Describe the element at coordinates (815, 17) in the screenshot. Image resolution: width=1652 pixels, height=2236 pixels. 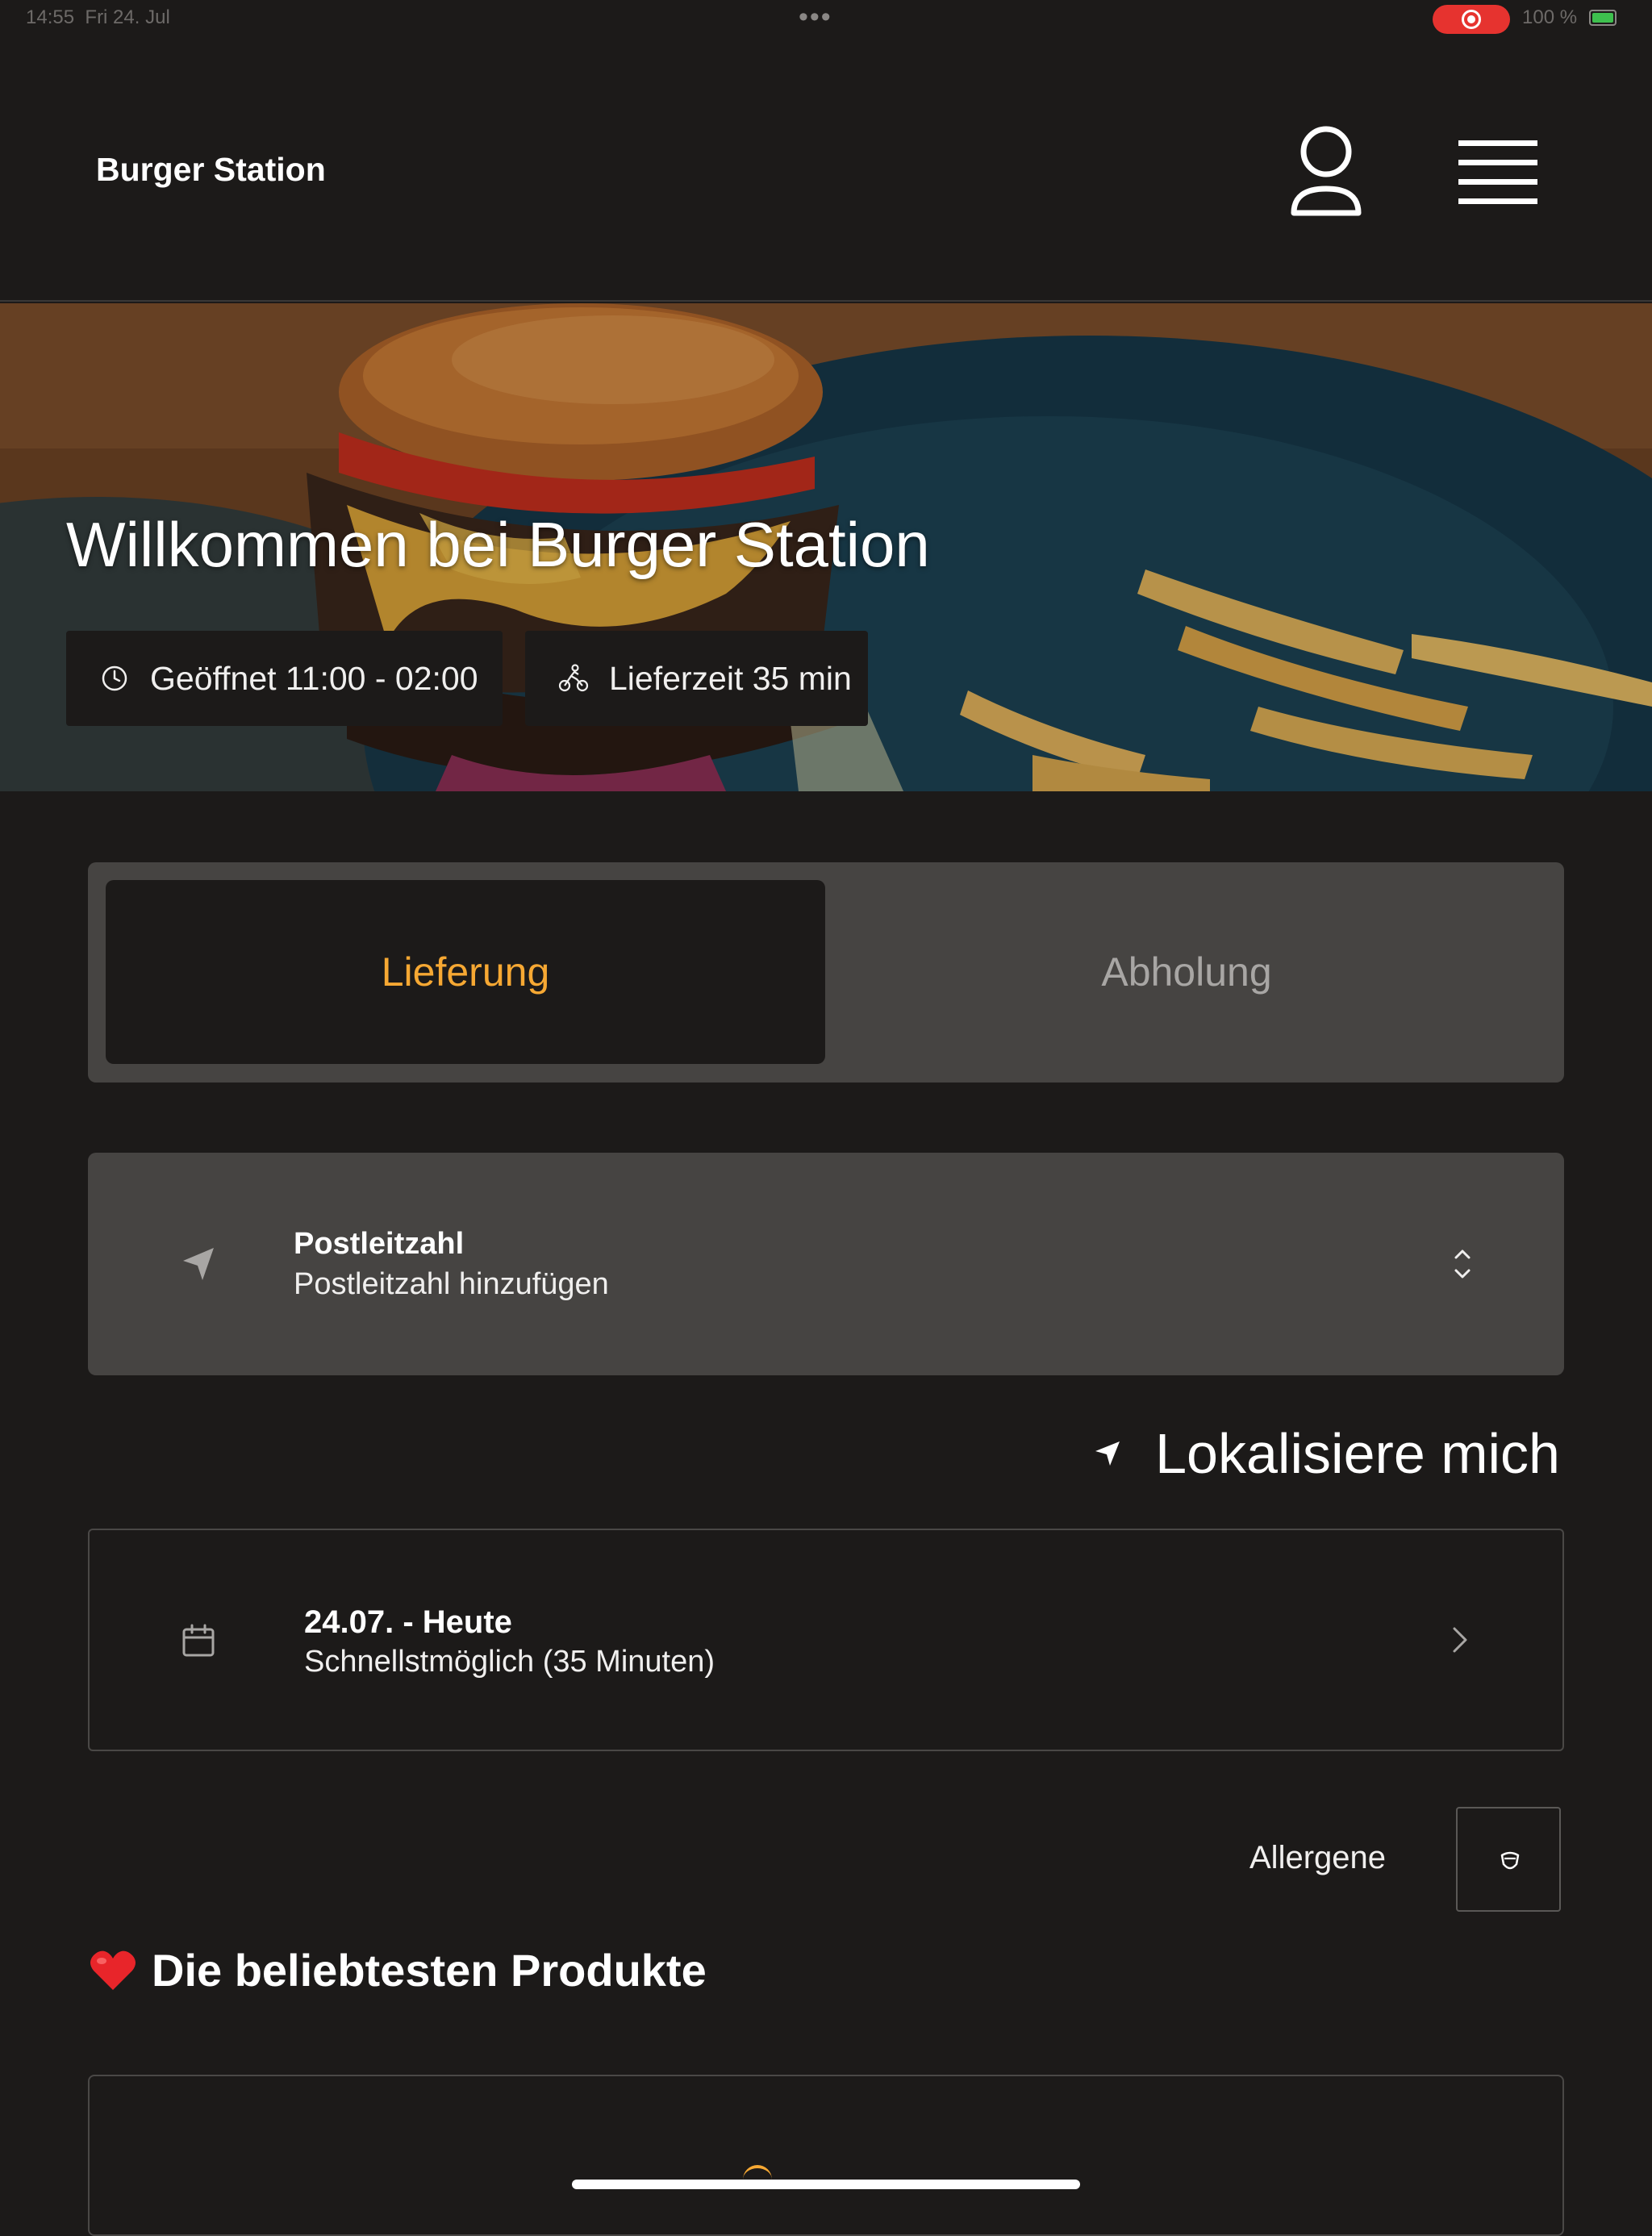
I see `multitasking-dots-icon: •••` at that location.